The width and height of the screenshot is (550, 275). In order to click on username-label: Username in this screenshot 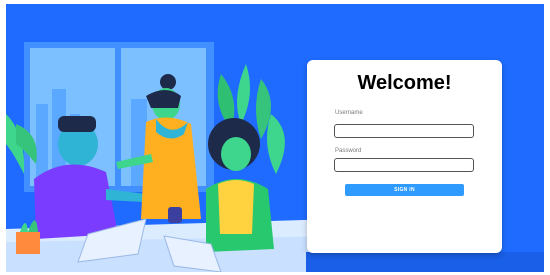, I will do `click(349, 113)`.